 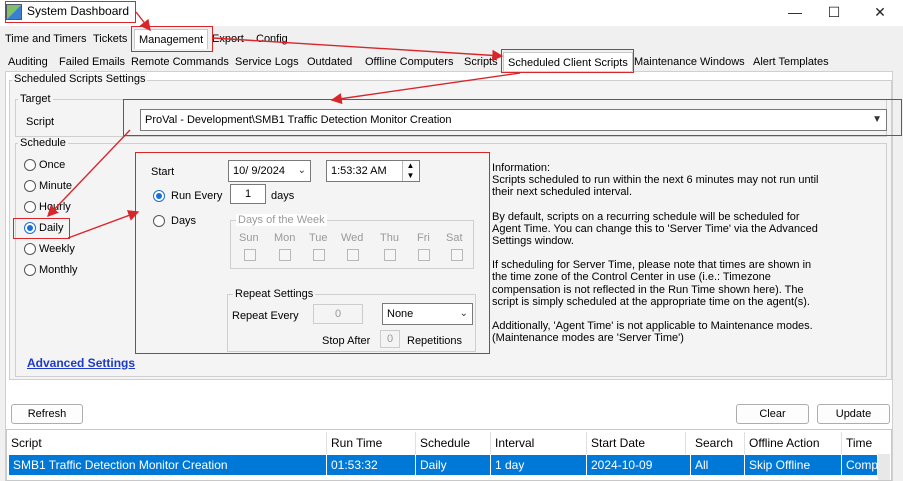 What do you see at coordinates (318, 238) in the screenshot?
I see `weekday-tue-label: Tue` at bounding box center [318, 238].